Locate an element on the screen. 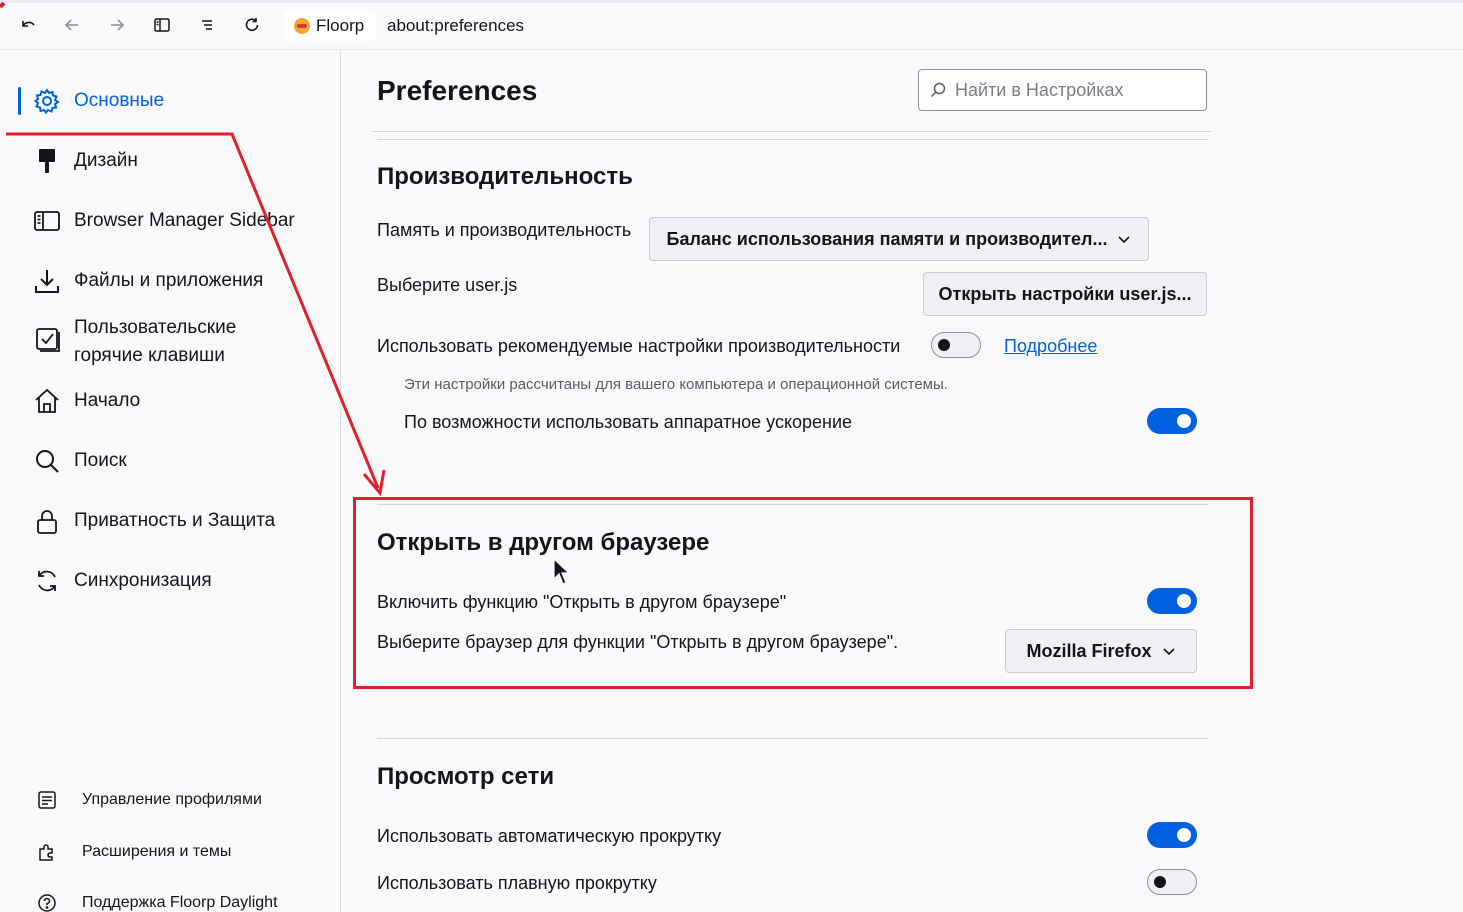  sidebar-item-label-line1: Пользовательские is located at coordinates (155, 327).